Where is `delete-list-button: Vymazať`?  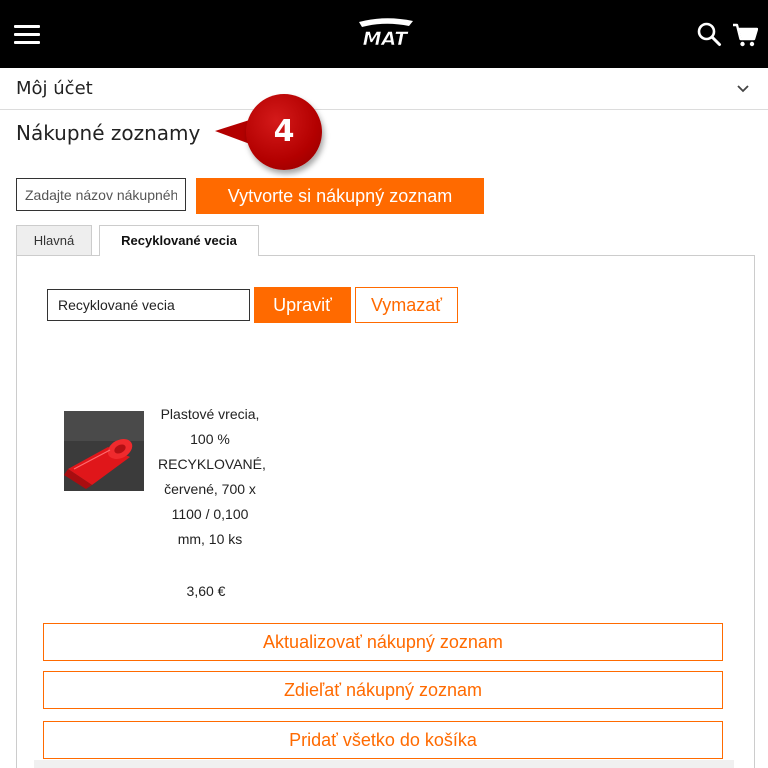
delete-list-button: Vymazať is located at coordinates (406, 305).